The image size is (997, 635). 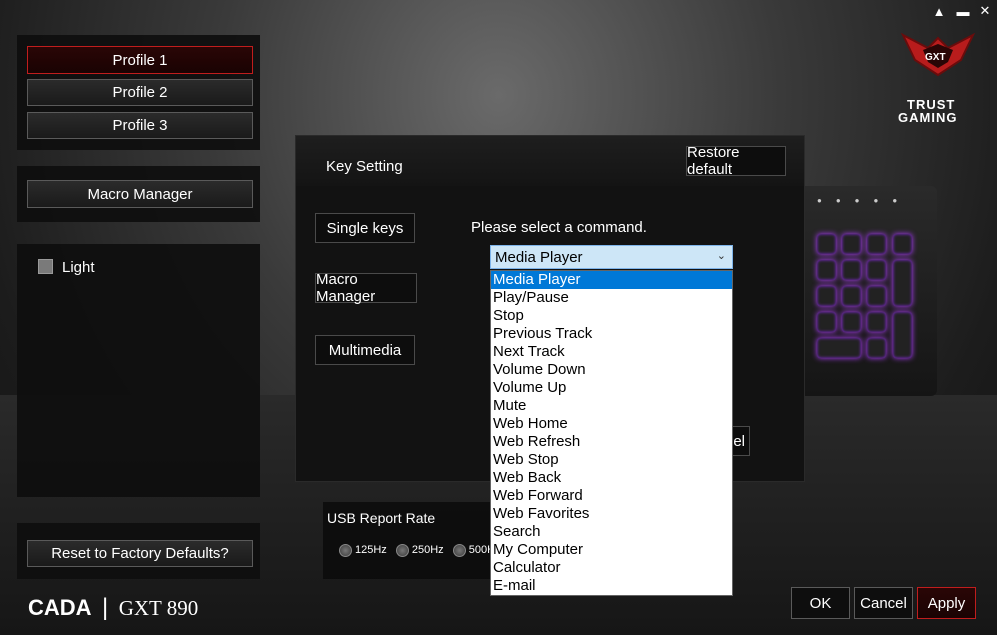 I want to click on tab-multimedia: Multimedia, so click(x=365, y=350).